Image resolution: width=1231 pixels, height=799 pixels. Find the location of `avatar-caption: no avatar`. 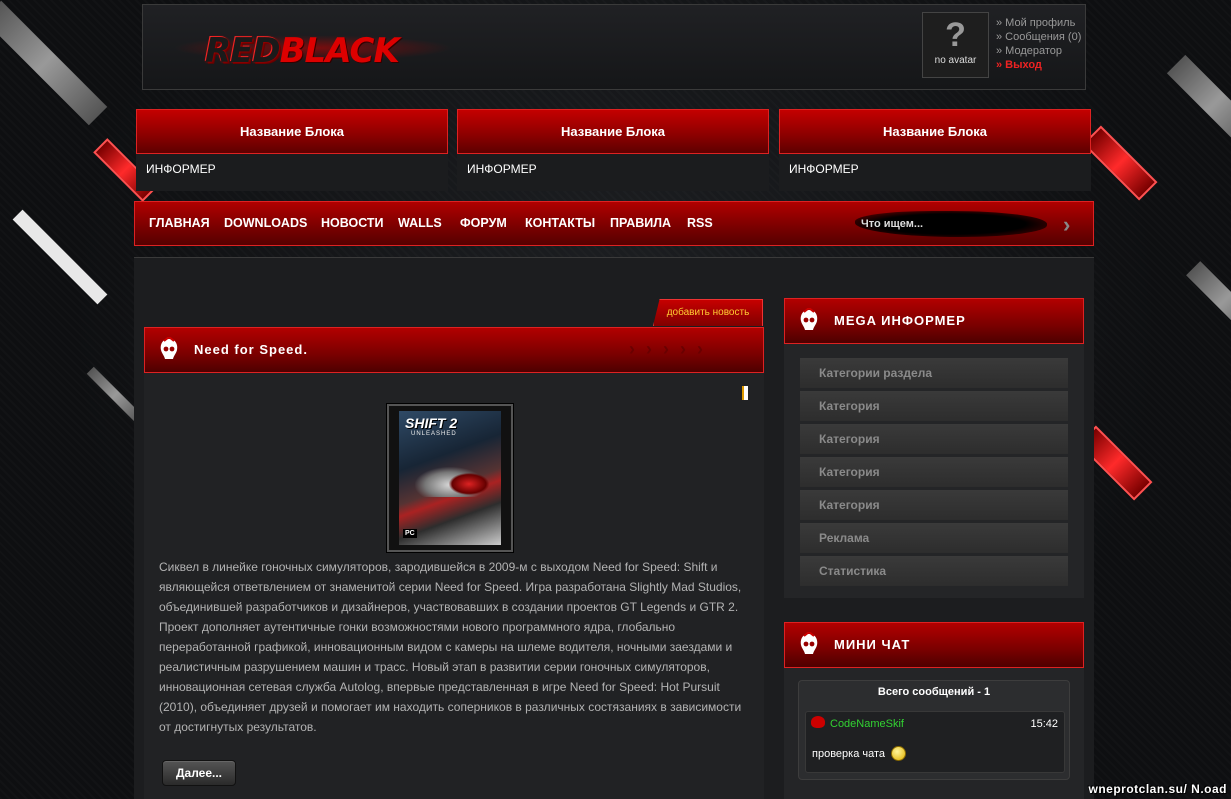

avatar-caption: no avatar is located at coordinates (955, 60).